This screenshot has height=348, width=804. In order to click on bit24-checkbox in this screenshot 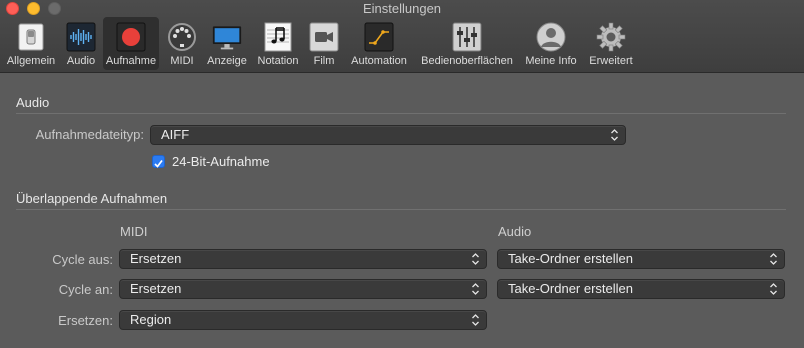, I will do `click(158, 161)`.